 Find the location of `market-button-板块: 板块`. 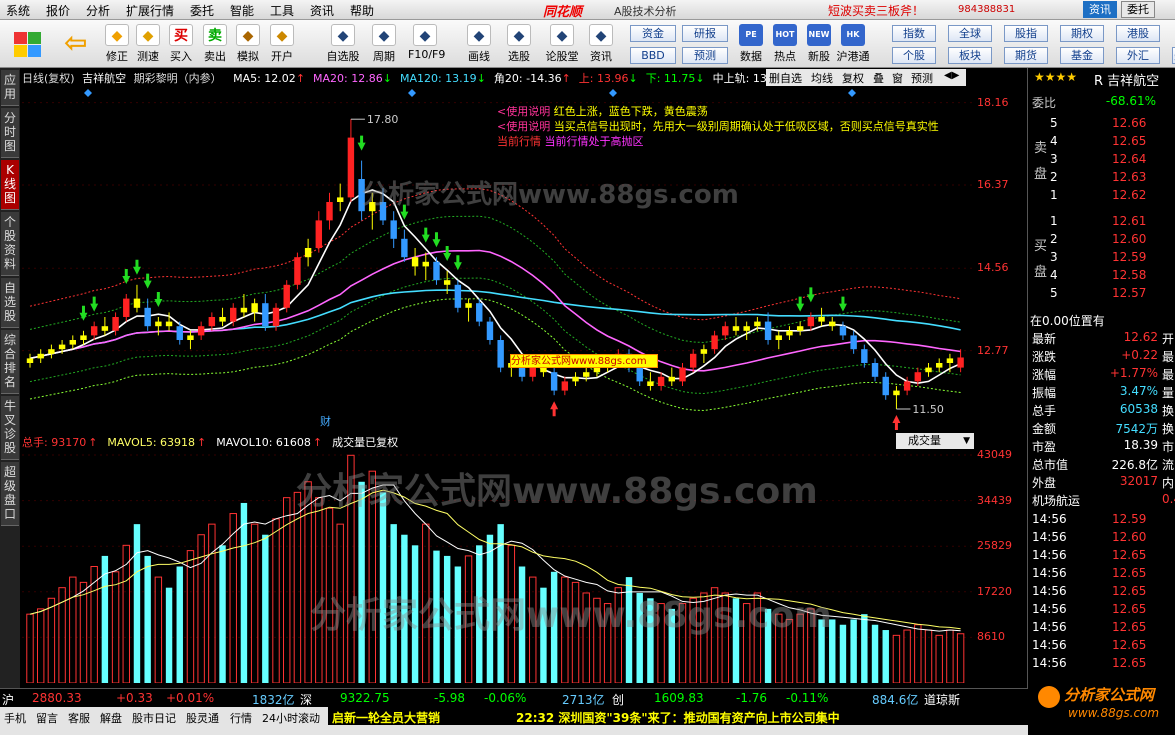

market-button-板块: 板块 is located at coordinates (970, 55).